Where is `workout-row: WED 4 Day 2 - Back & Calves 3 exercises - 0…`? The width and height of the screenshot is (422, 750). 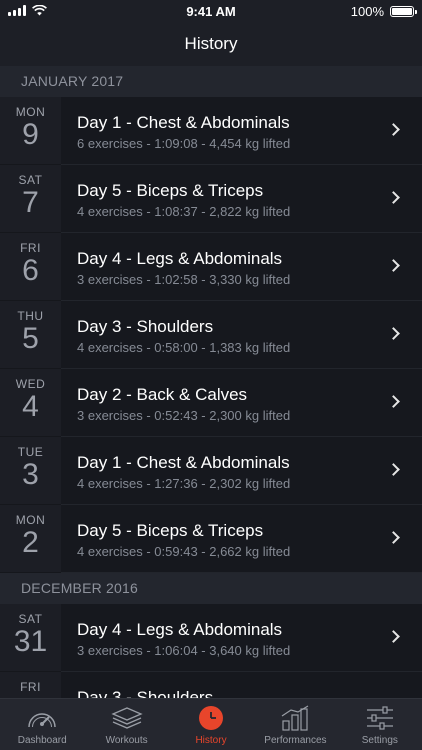 workout-row: WED 4 Day 2 - Back & Calves 3 exercises - 0… is located at coordinates (211, 403).